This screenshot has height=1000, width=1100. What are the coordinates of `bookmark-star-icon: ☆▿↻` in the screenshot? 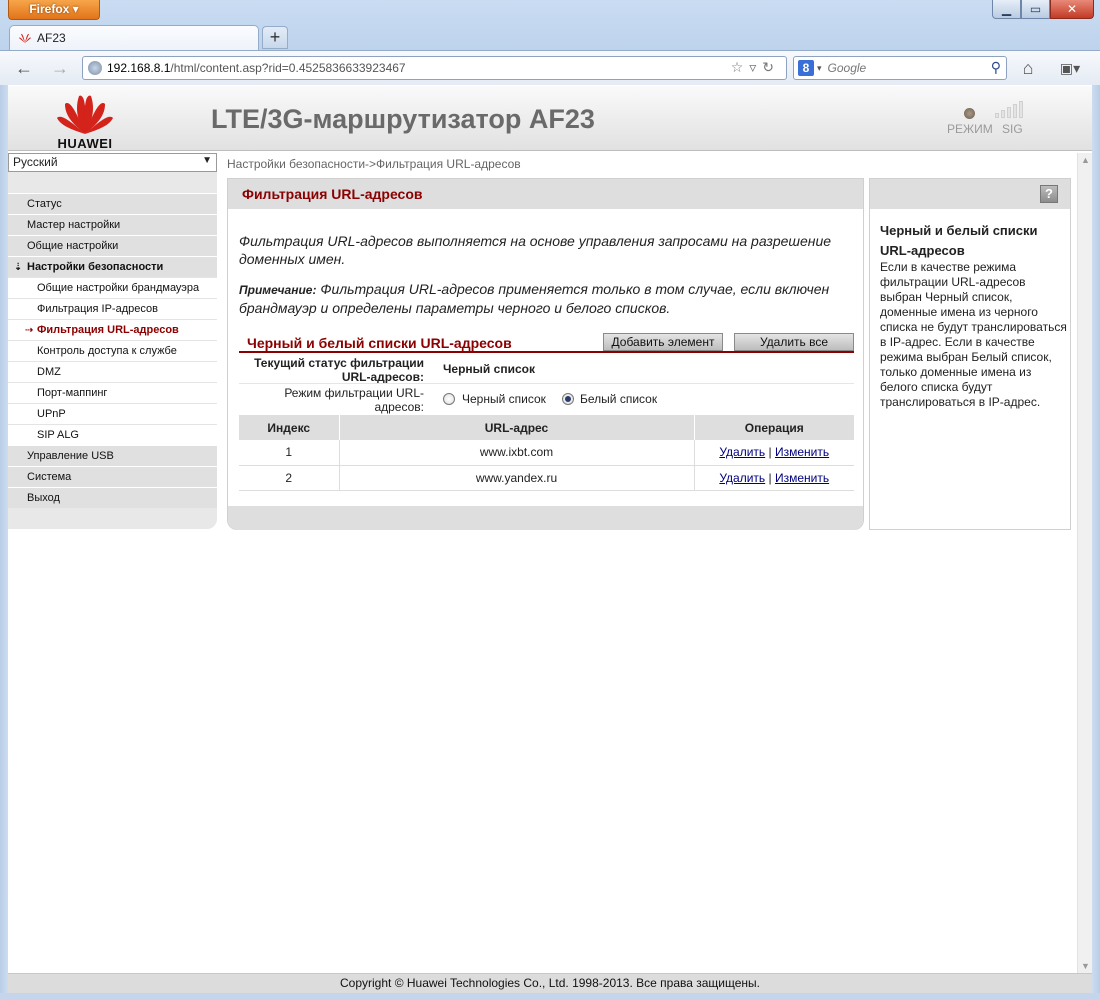 It's located at (755, 67).